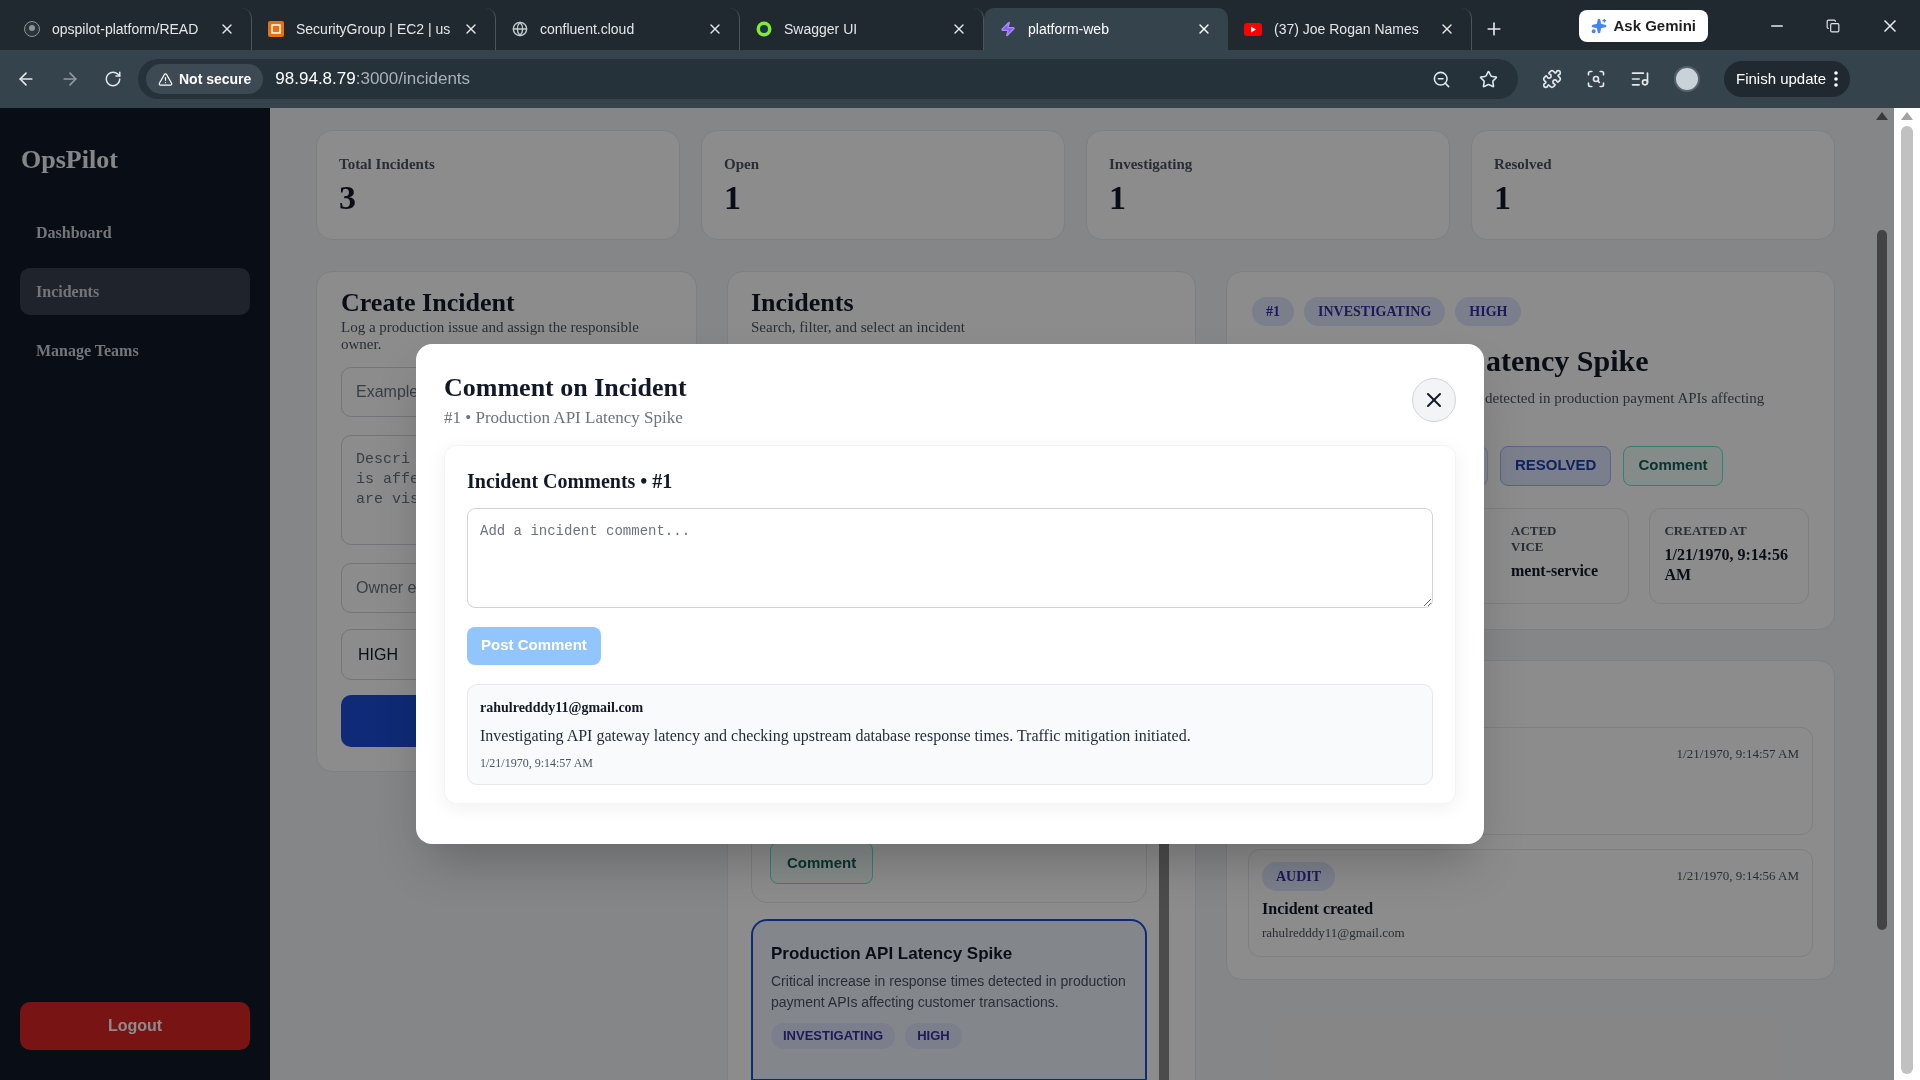 The width and height of the screenshot is (1920, 1080). Describe the element at coordinates (537, 763) in the screenshot. I see `comment-time: 1/21/1970, 9:14:57 AM` at that location.